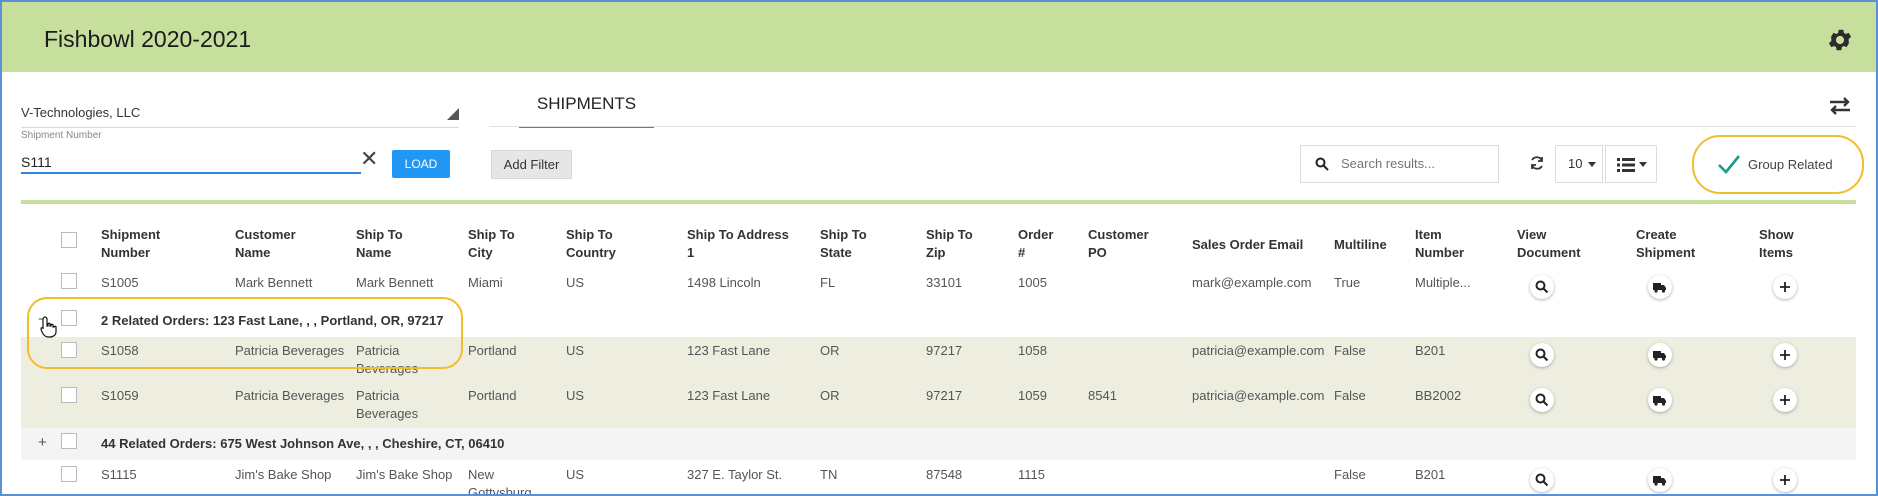 Image resolution: width=1878 pixels, height=496 pixels. Describe the element at coordinates (591, 244) in the screenshot. I see `column-header: Ship To Country` at that location.